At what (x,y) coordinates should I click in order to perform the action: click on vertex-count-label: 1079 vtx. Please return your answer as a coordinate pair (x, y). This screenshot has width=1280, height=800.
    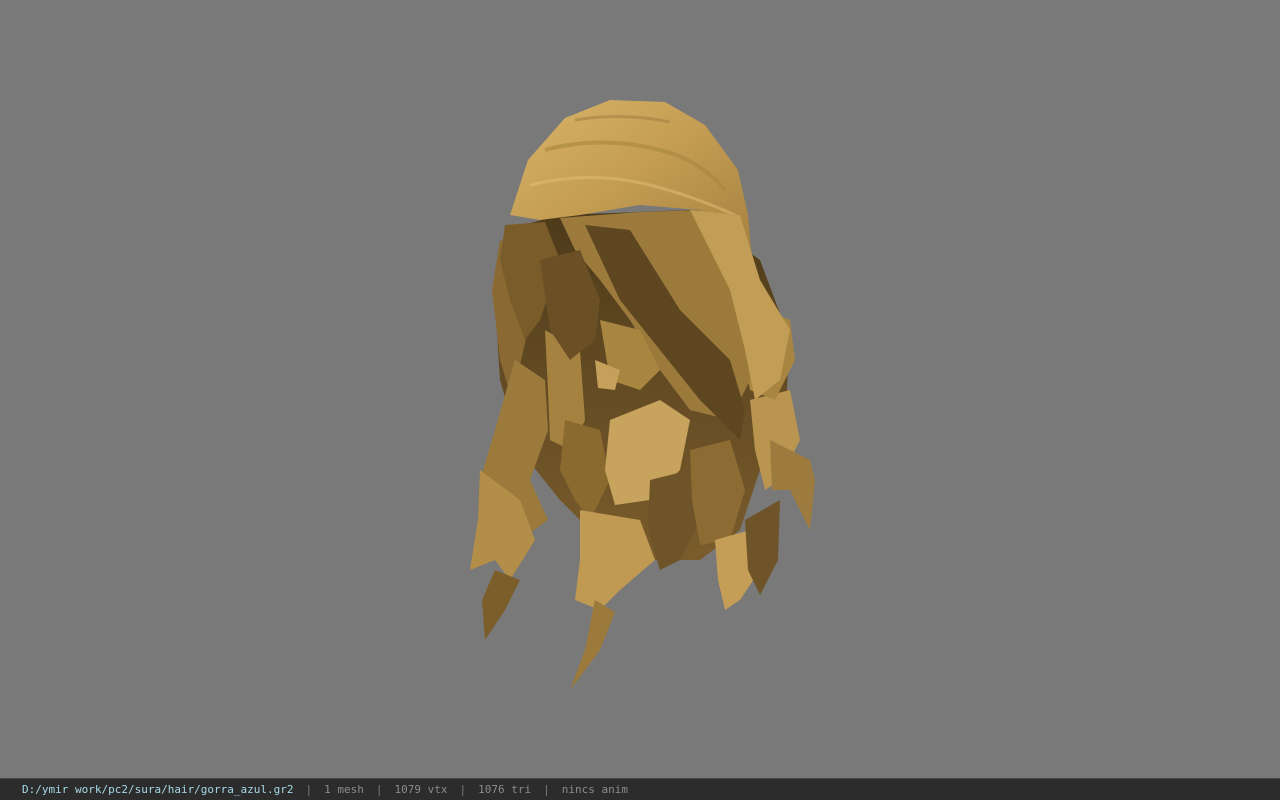
    Looking at the image, I should click on (421, 789).